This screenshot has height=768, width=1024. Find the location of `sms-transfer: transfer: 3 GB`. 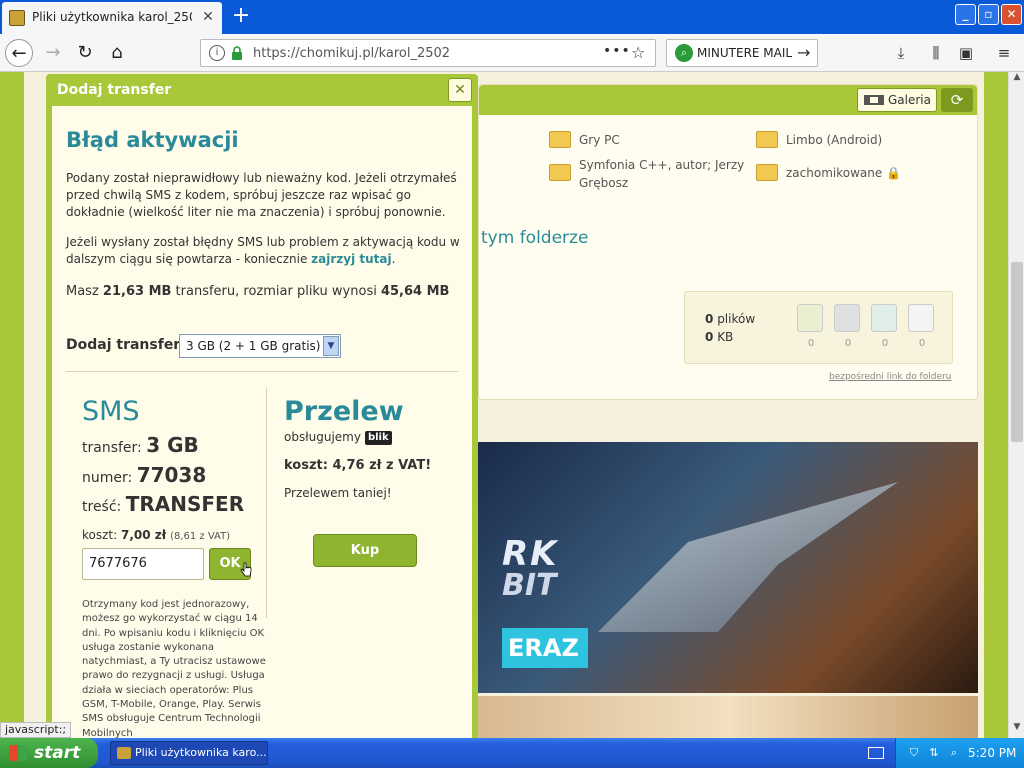

sms-transfer: transfer: 3 GB is located at coordinates (140, 445).